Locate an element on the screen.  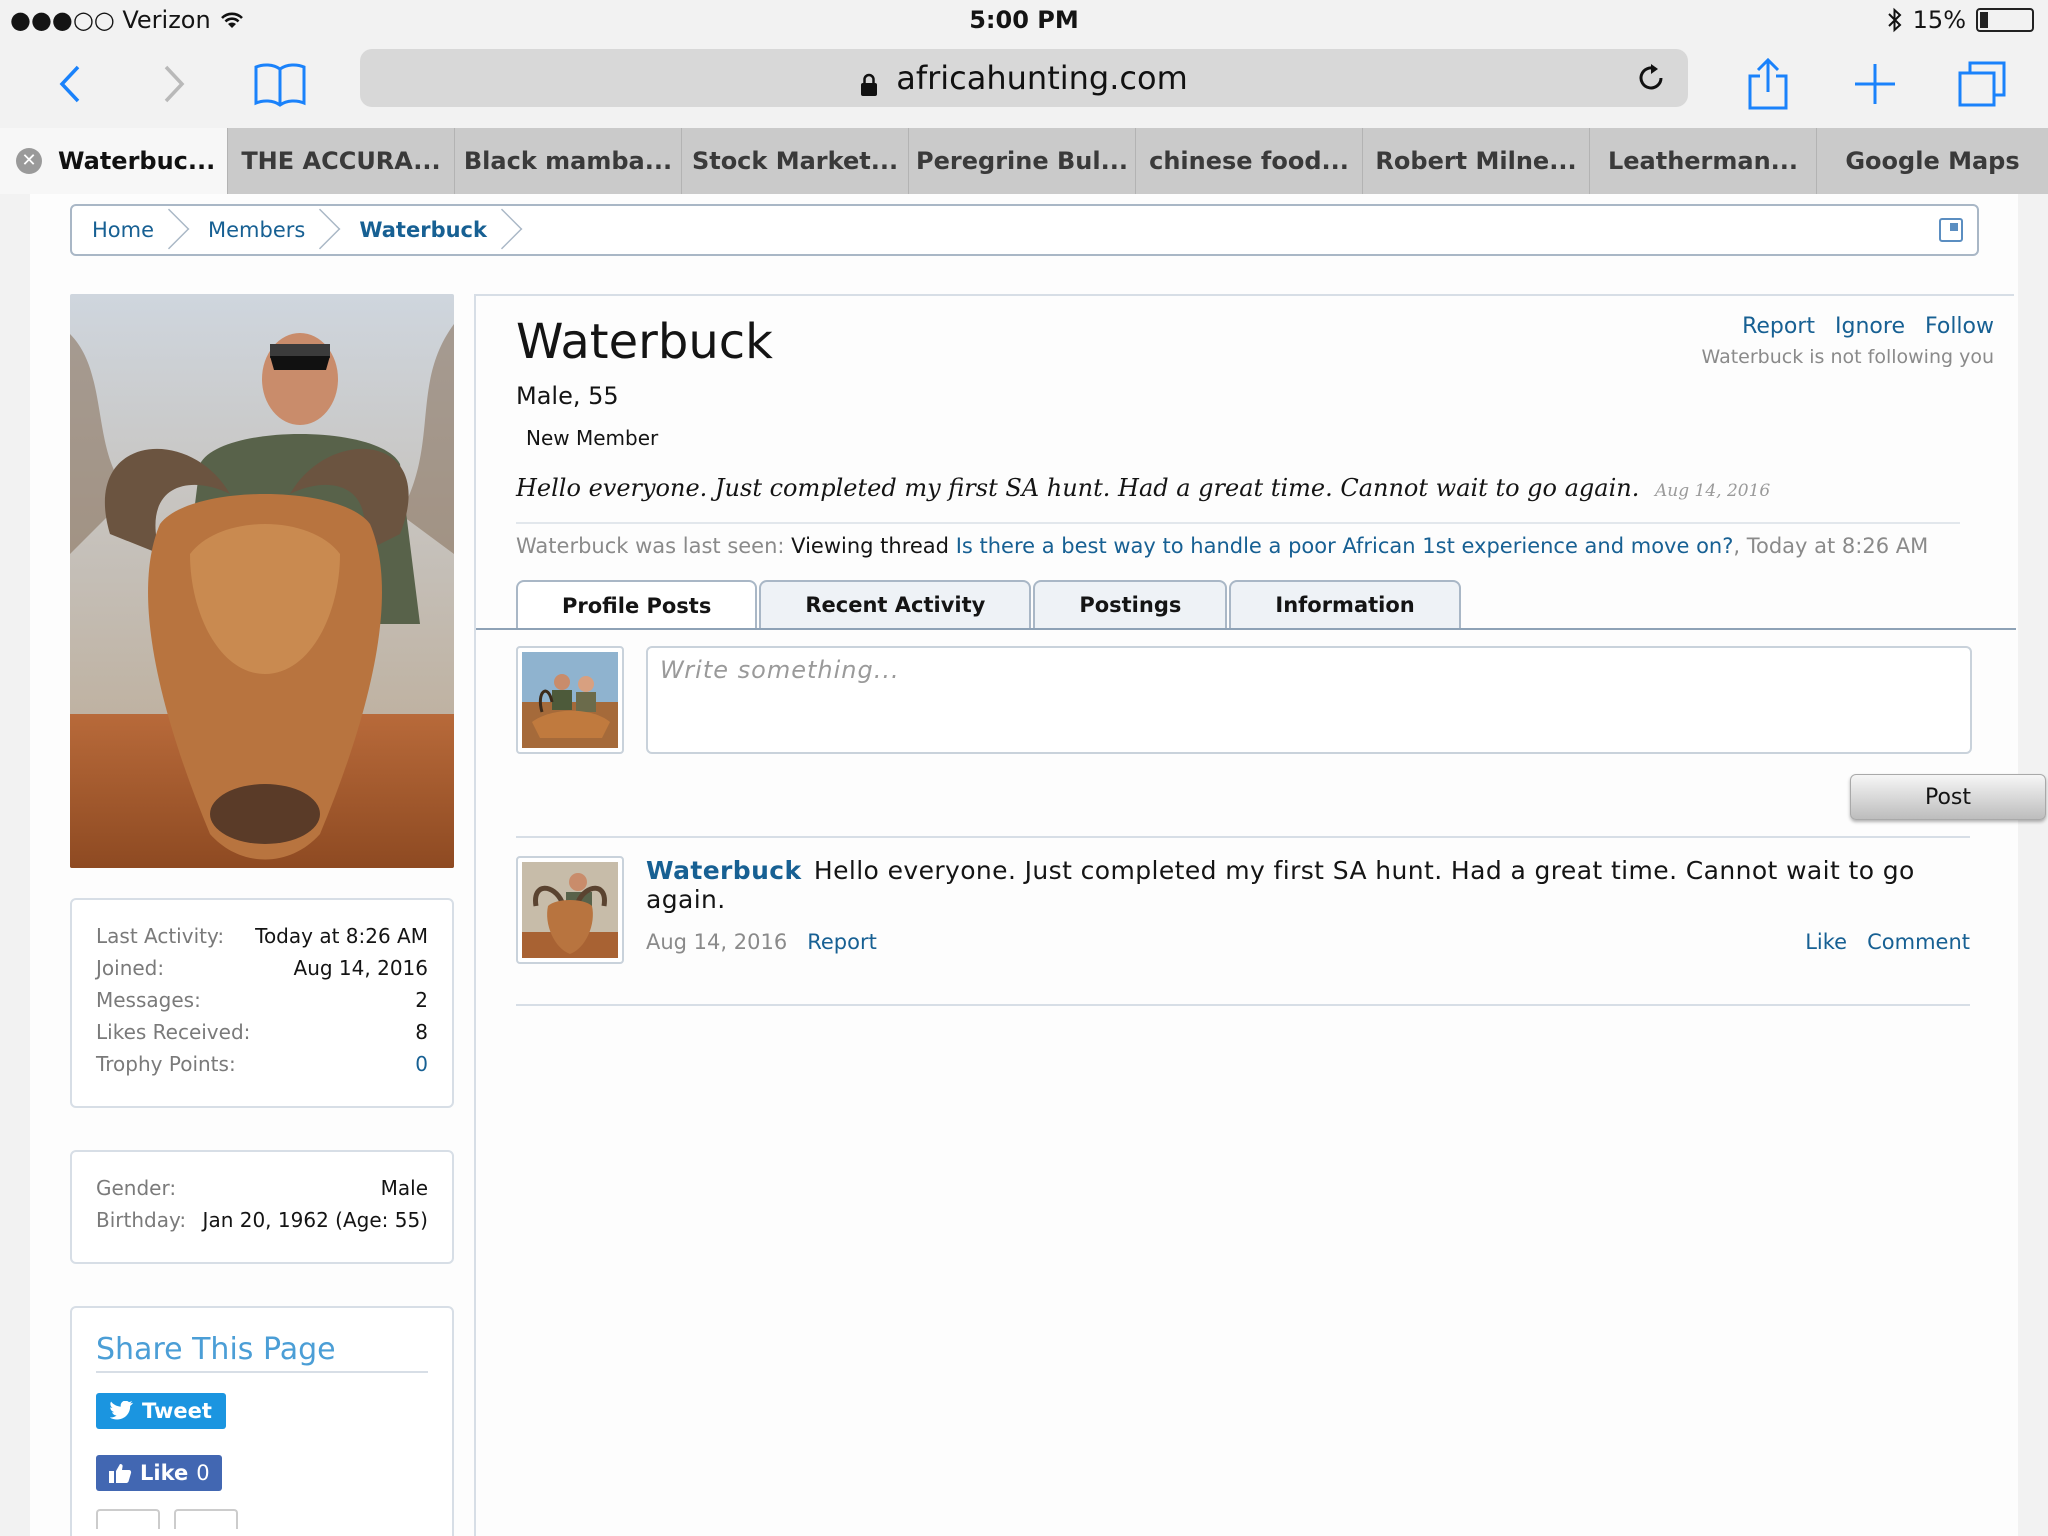
tweet-label: Tweet is located at coordinates (177, 1411).